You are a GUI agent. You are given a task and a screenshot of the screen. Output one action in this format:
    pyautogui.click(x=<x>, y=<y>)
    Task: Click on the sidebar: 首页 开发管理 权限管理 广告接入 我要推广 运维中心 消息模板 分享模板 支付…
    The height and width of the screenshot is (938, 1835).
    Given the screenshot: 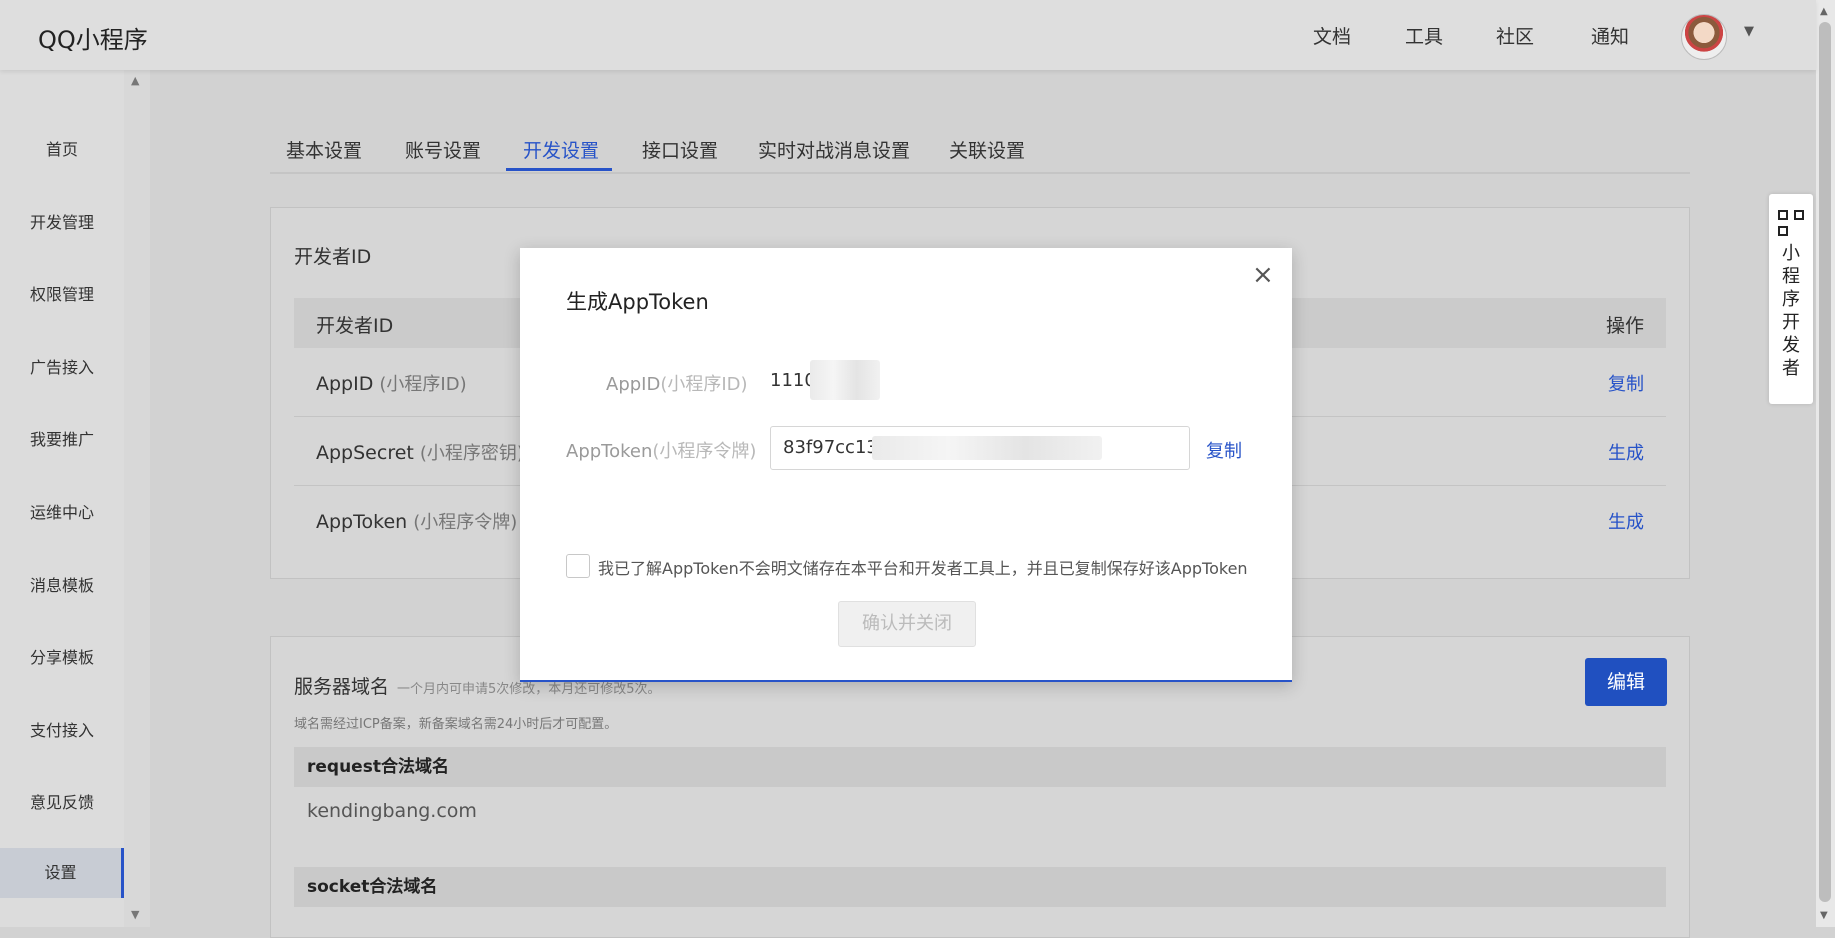 What is the action you would take?
    pyautogui.click(x=62, y=498)
    